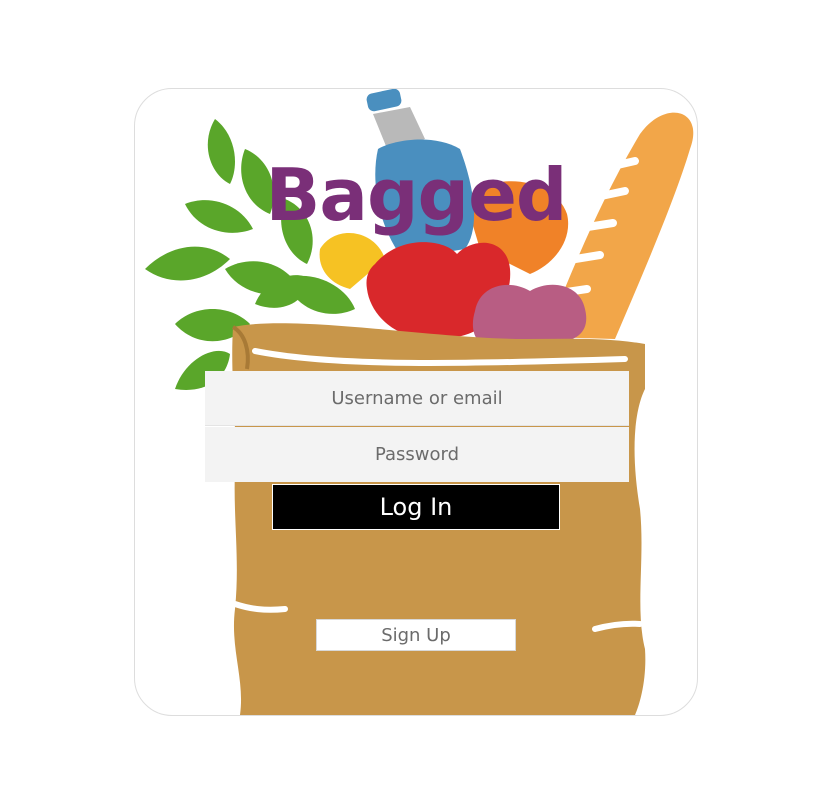 The width and height of the screenshot is (830, 810). What do you see at coordinates (417, 454) in the screenshot?
I see `password-input` at bounding box center [417, 454].